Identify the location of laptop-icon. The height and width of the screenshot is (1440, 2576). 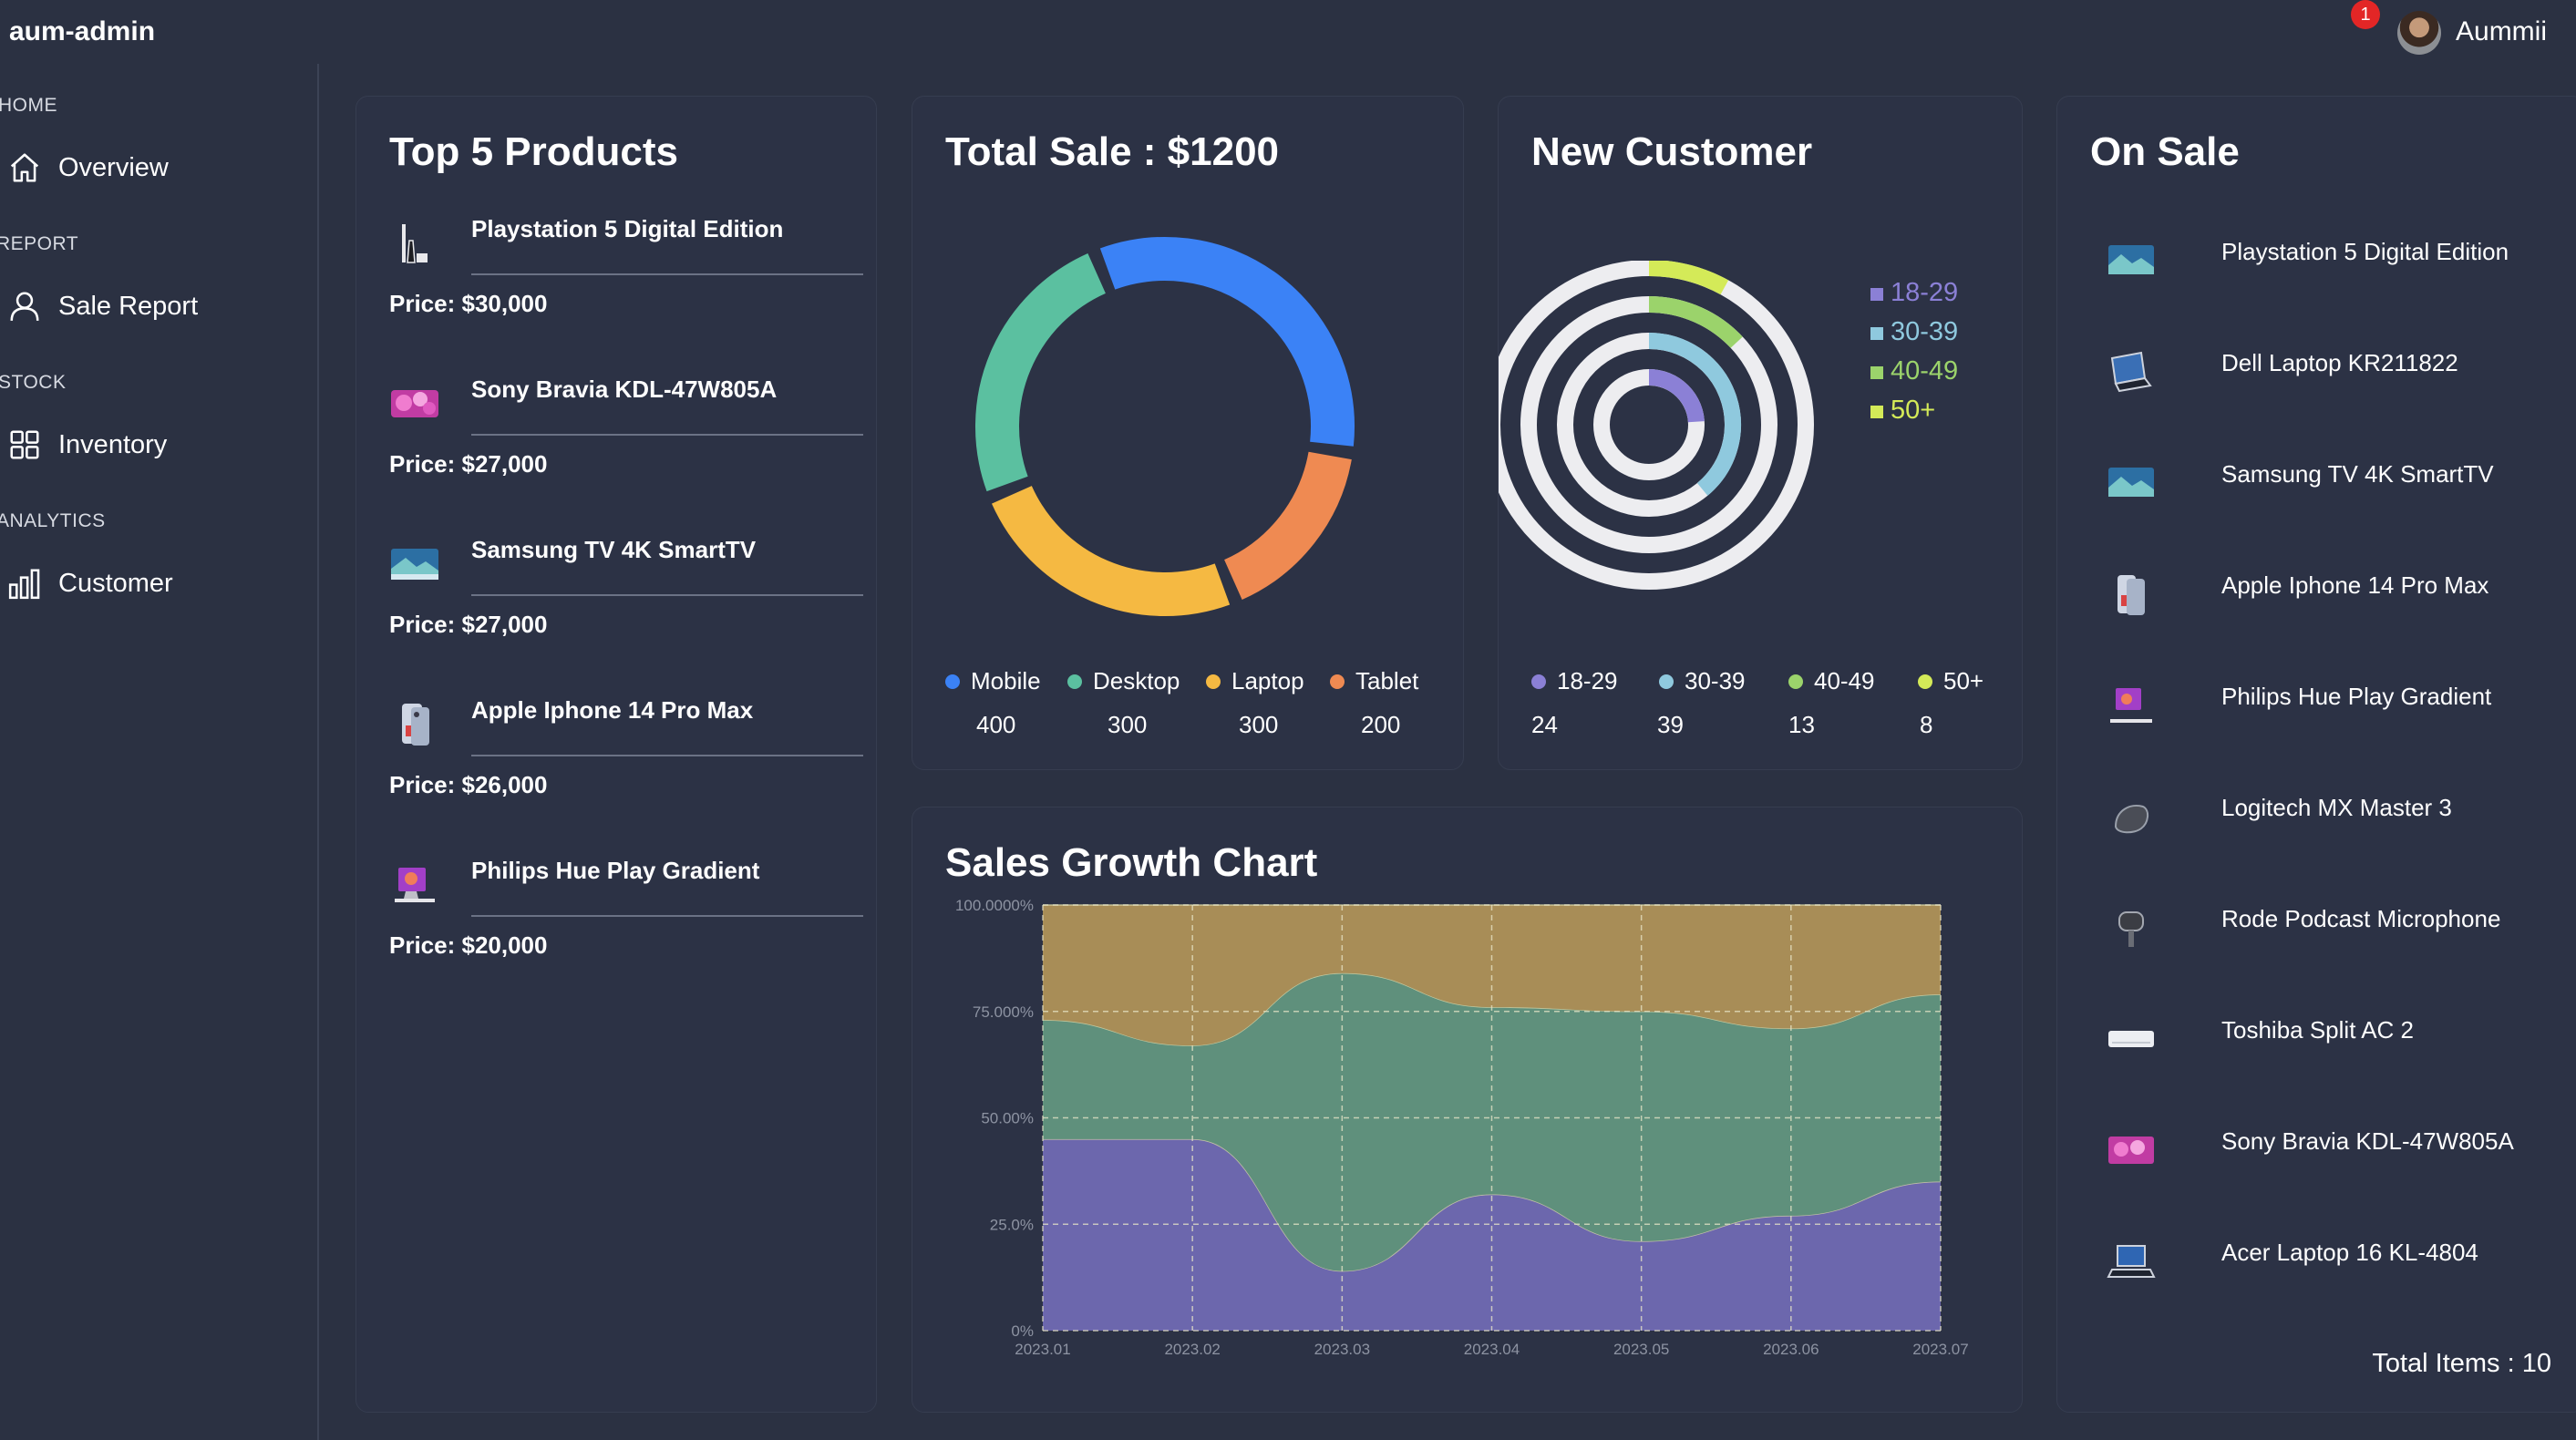
(2131, 1261).